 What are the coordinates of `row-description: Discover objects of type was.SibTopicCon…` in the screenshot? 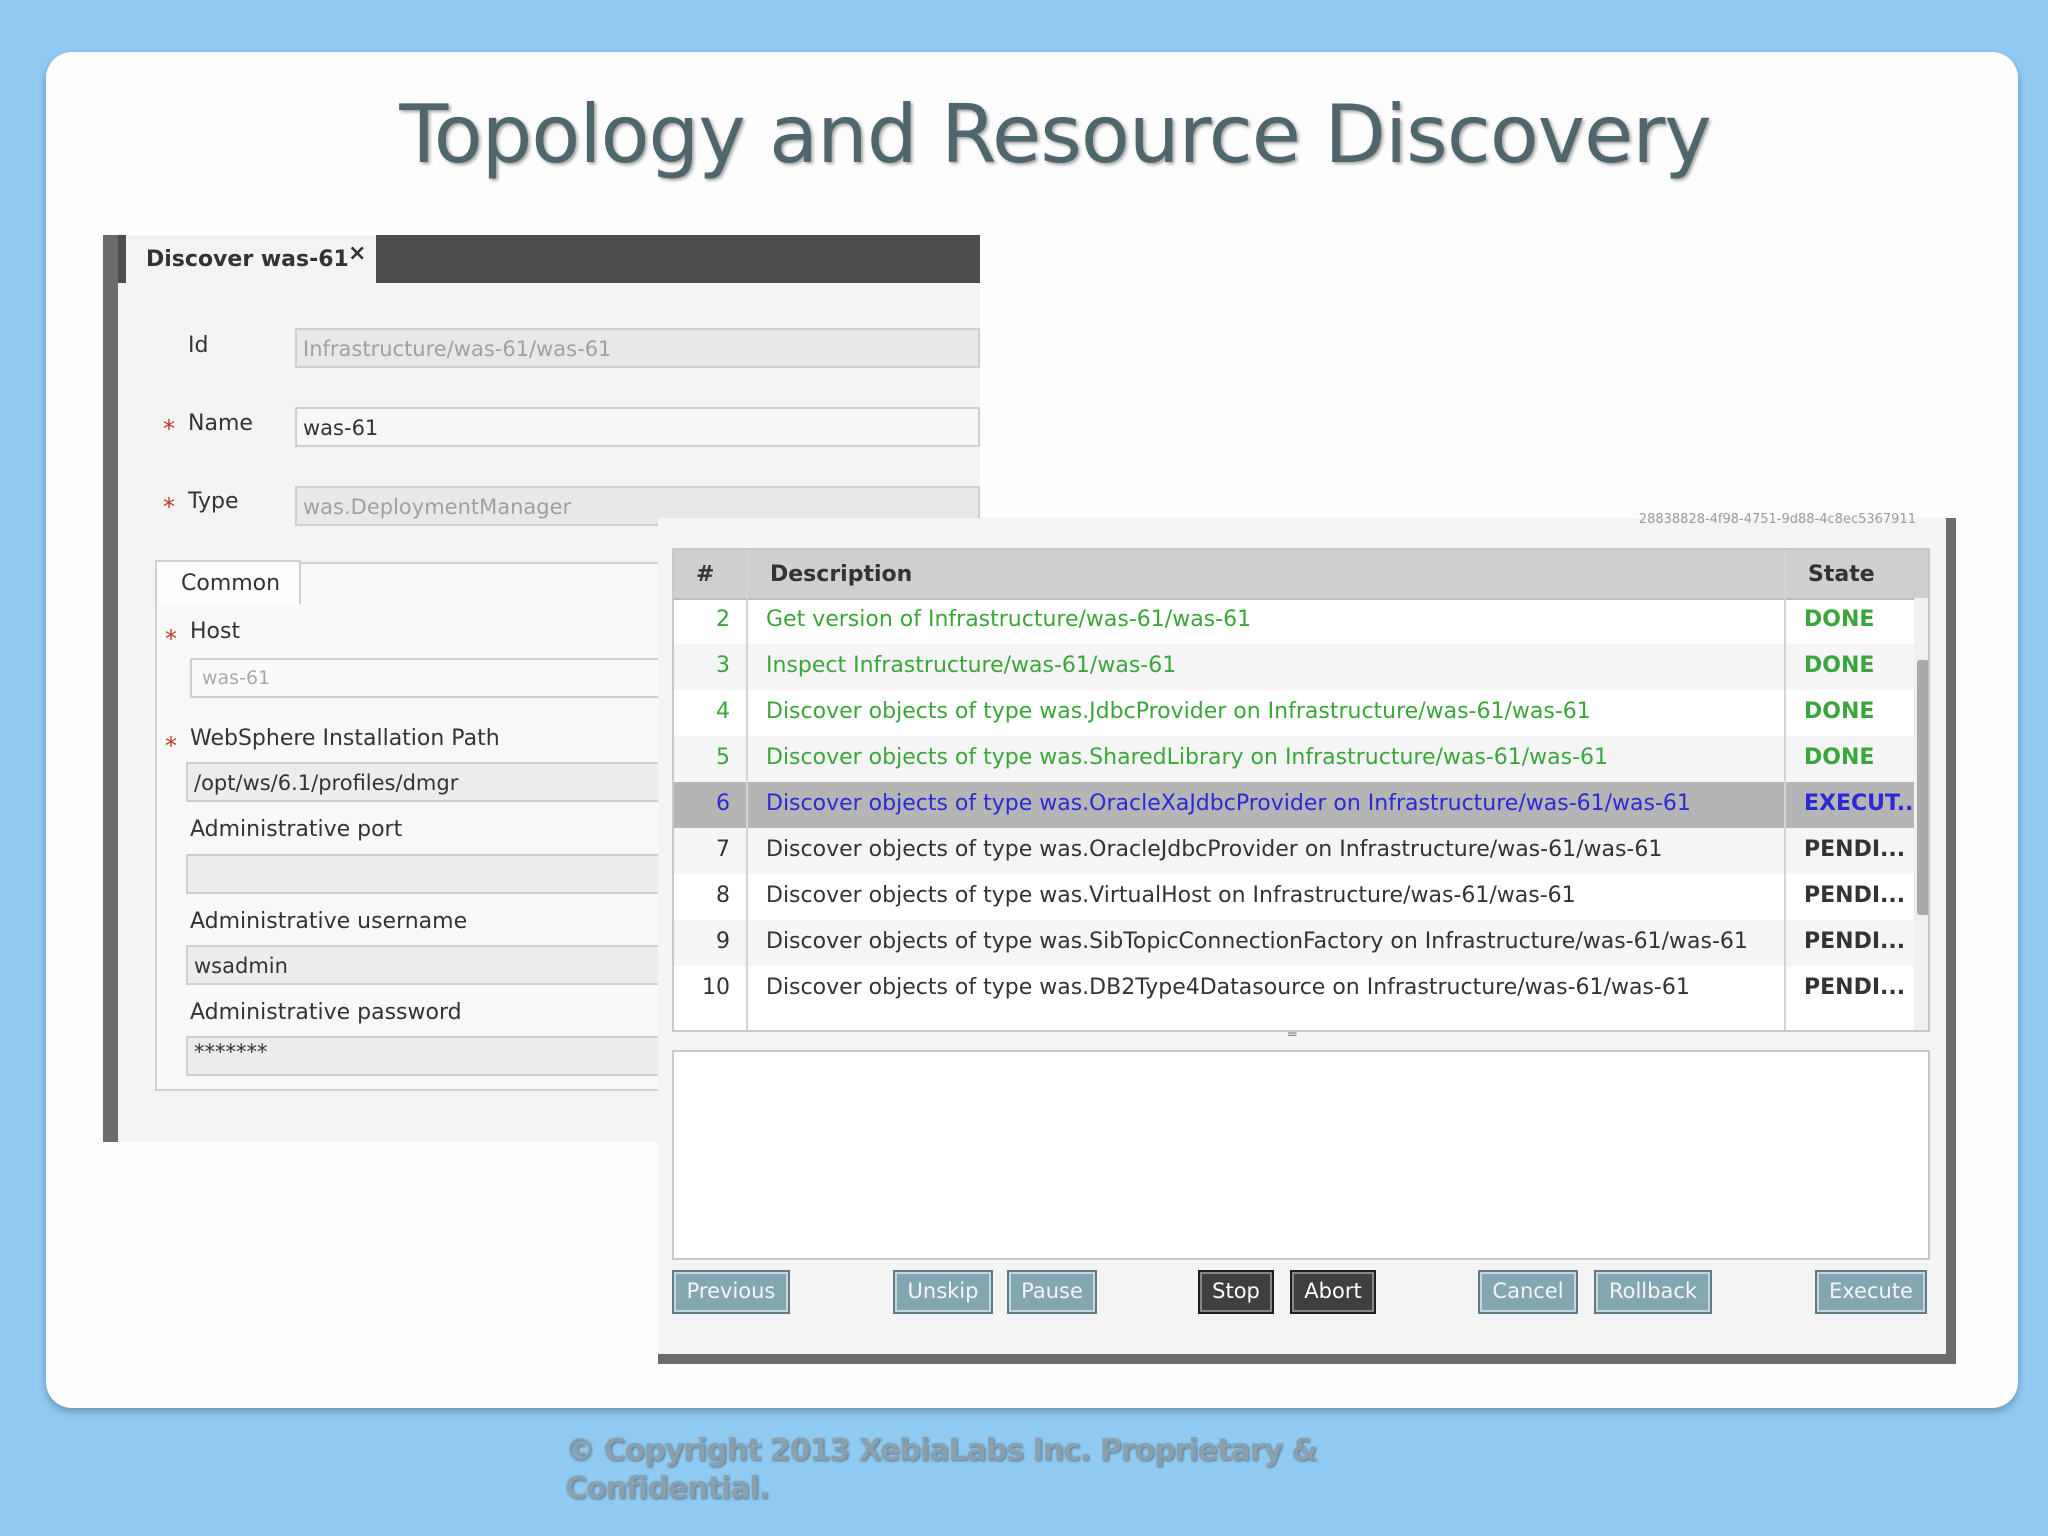 It's located at (1257, 941).